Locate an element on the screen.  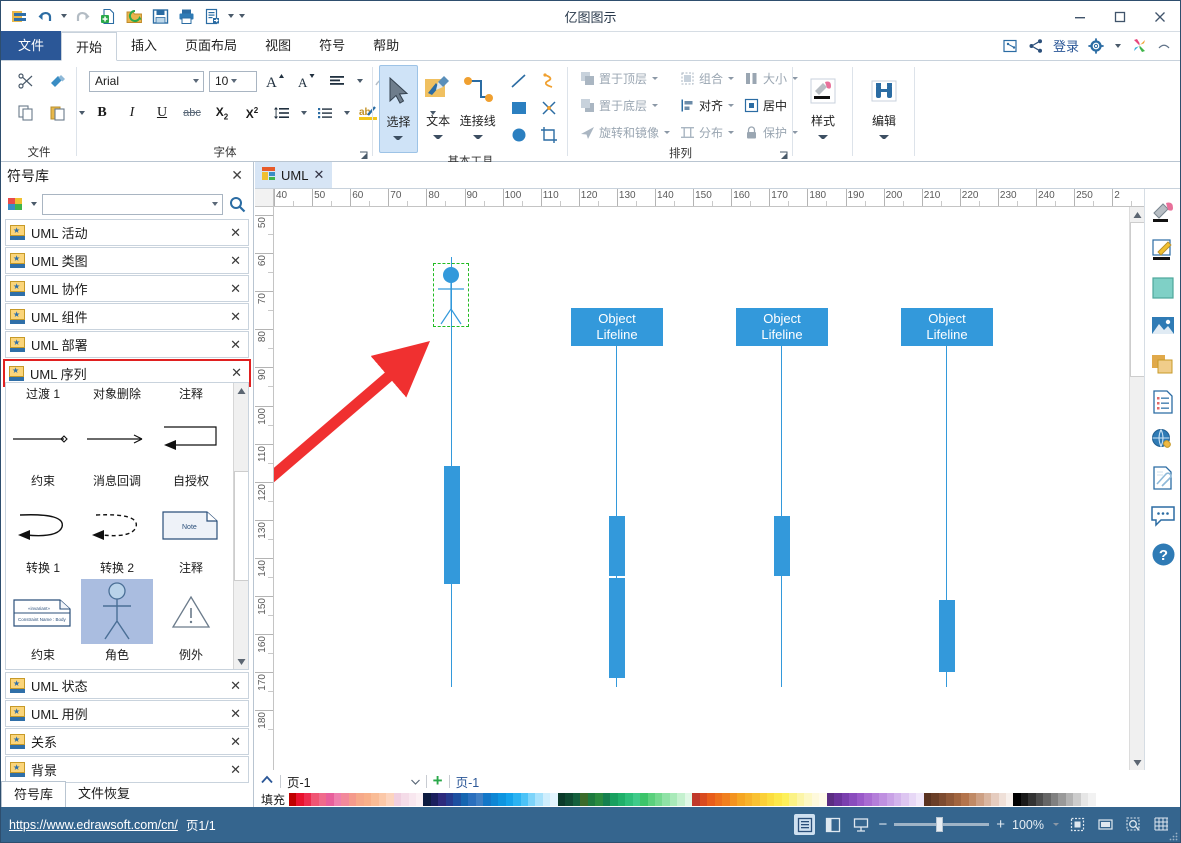
line-shape-button is located at coordinates (519, 81).